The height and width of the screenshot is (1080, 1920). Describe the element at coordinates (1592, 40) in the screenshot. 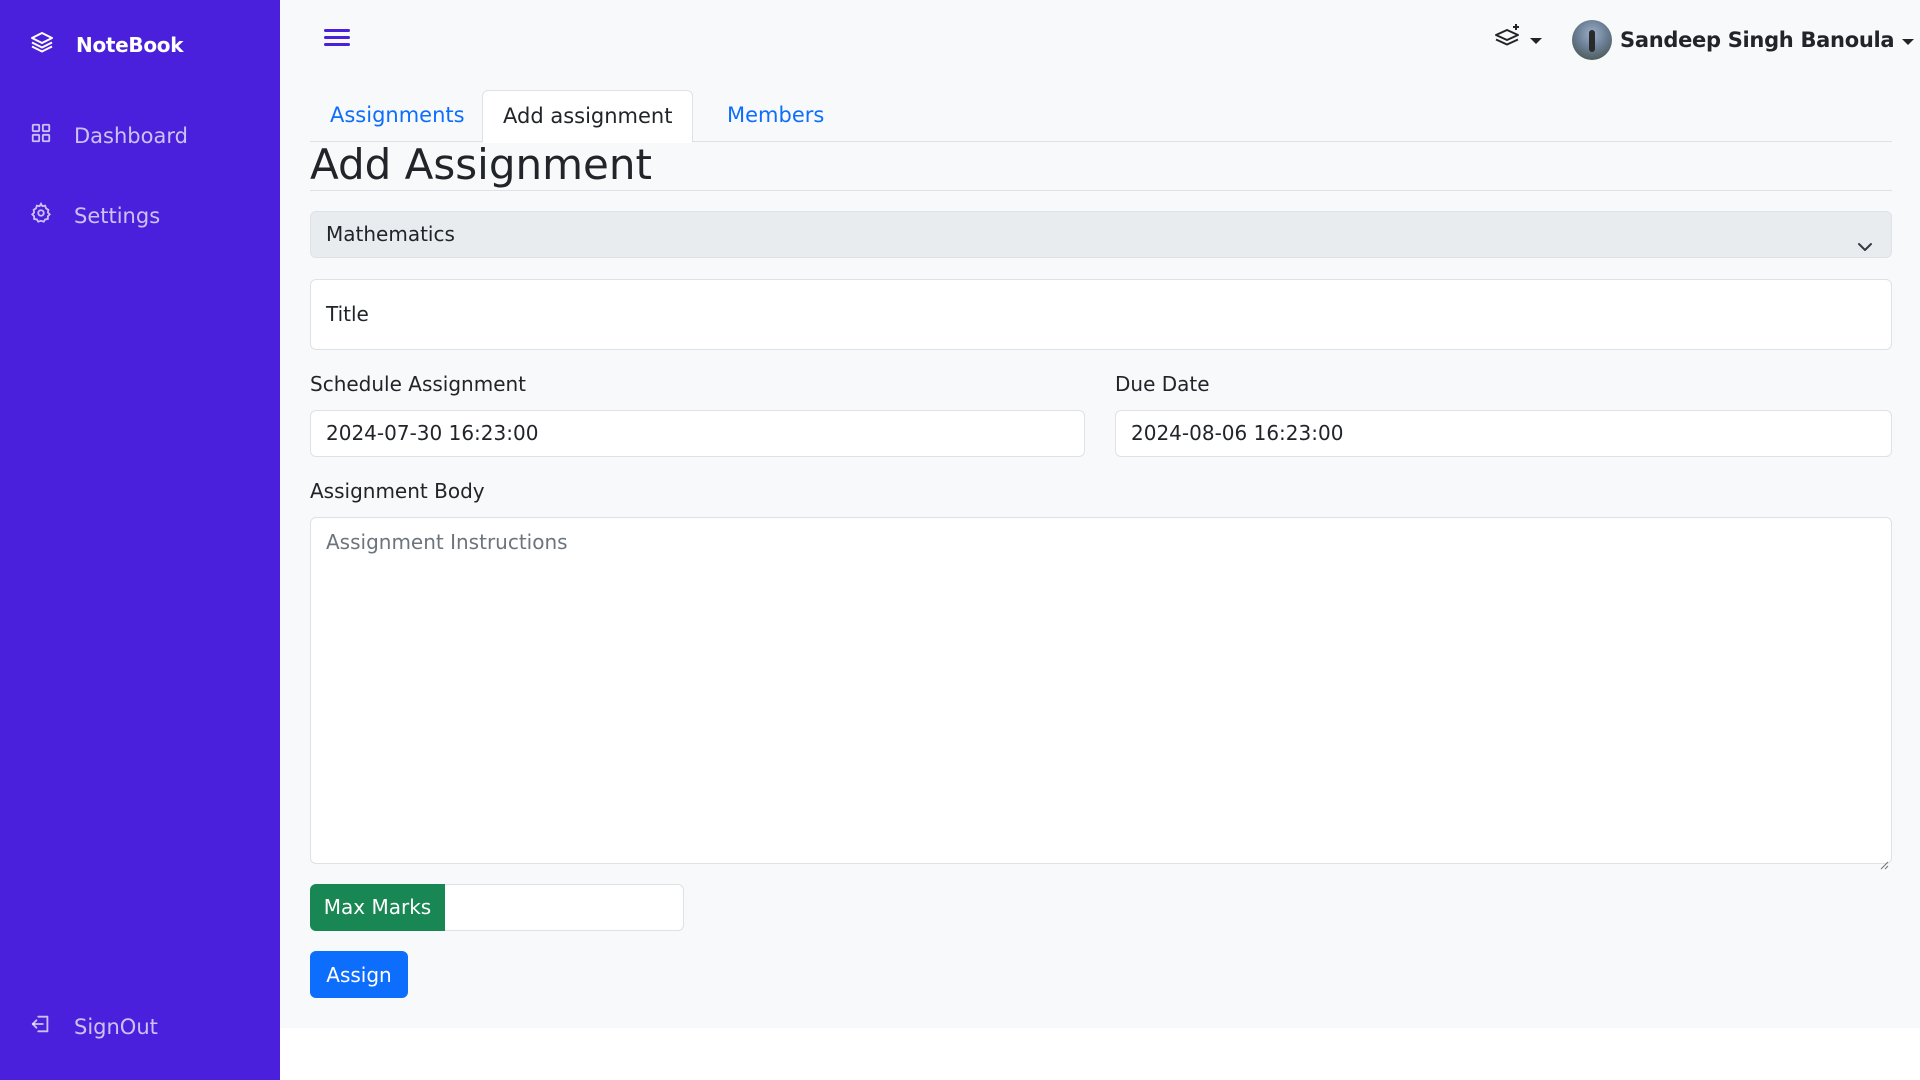

I see `avatar` at that location.